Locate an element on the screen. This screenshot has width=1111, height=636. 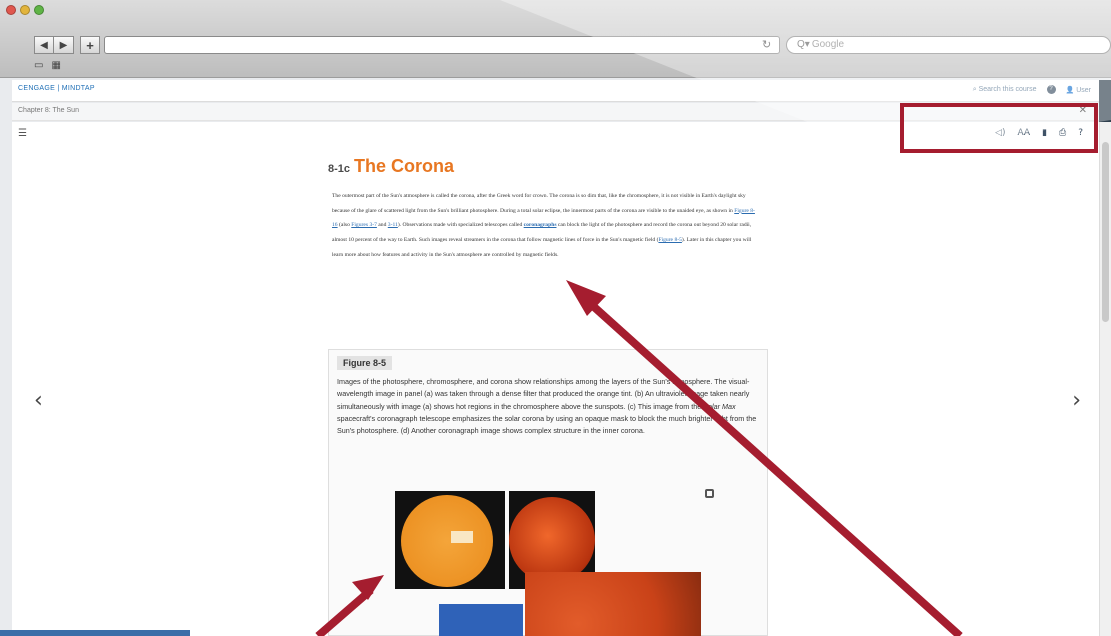
progress-bar is located at coordinates (95, 633).